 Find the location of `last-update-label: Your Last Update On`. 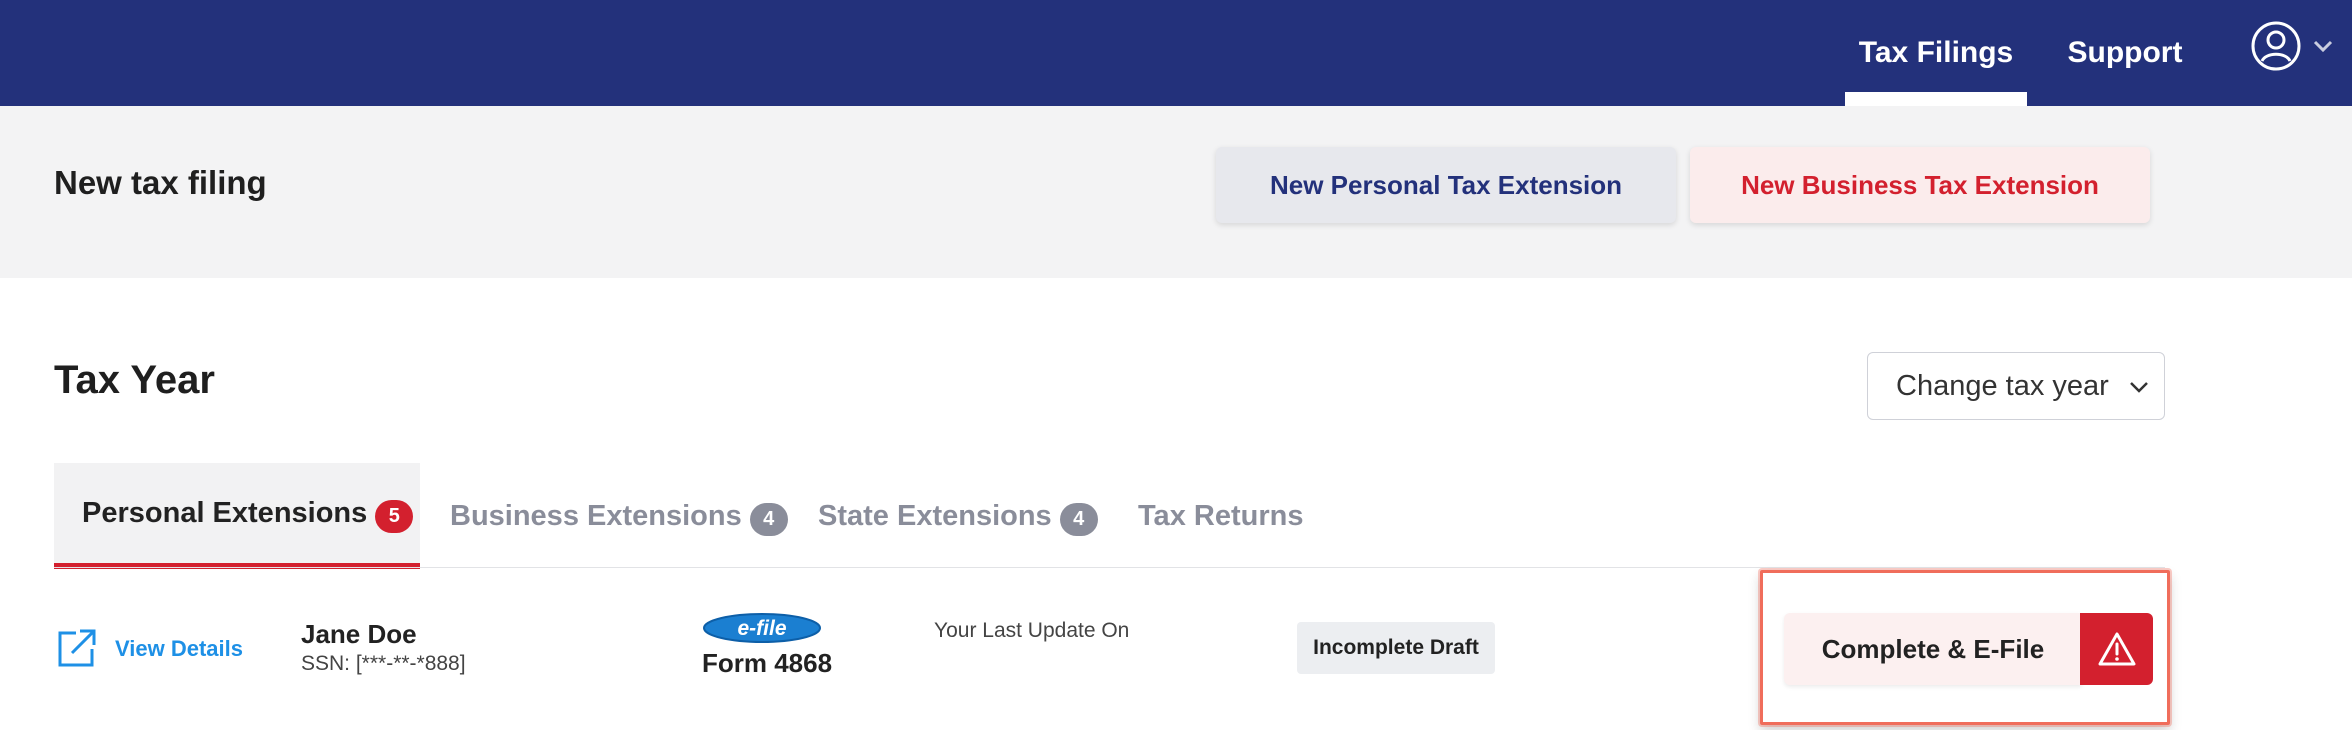

last-update-label: Your Last Update On is located at coordinates (1032, 630).